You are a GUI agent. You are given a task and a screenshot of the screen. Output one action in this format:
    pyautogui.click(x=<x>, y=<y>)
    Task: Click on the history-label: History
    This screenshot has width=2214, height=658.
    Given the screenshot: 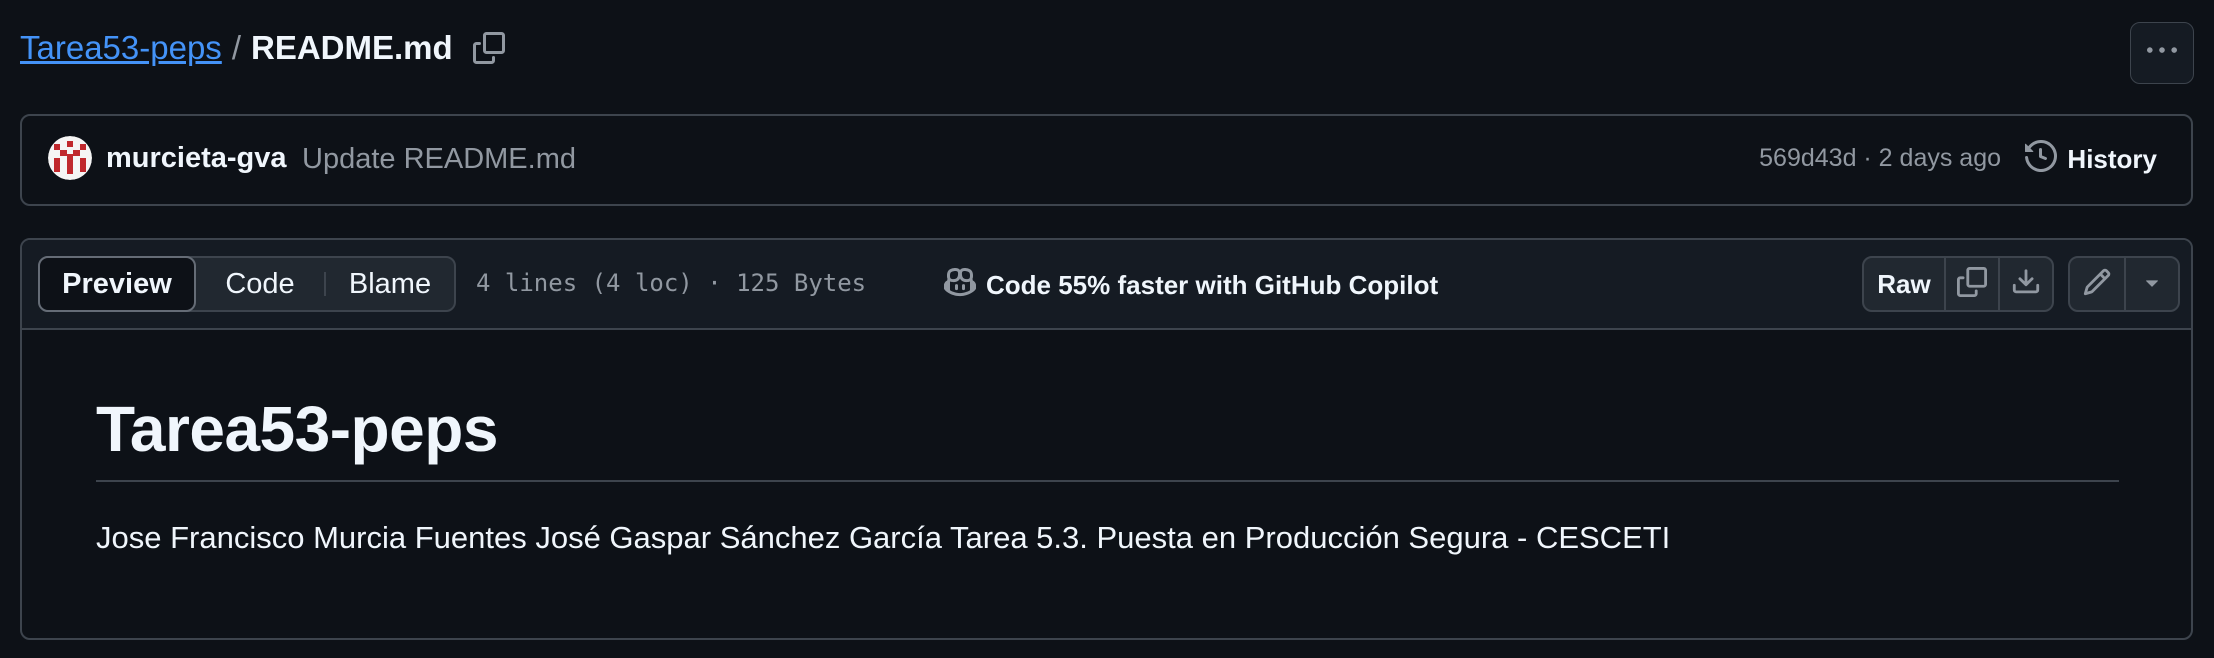 What is the action you would take?
    pyautogui.click(x=2112, y=159)
    